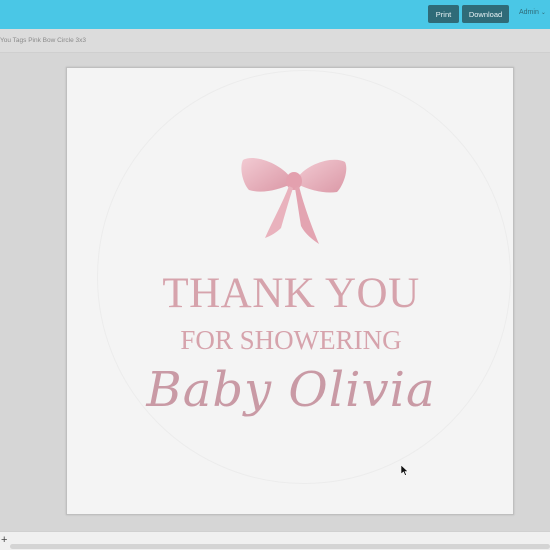  I want to click on user-menu-label: Admin, so click(529, 12).